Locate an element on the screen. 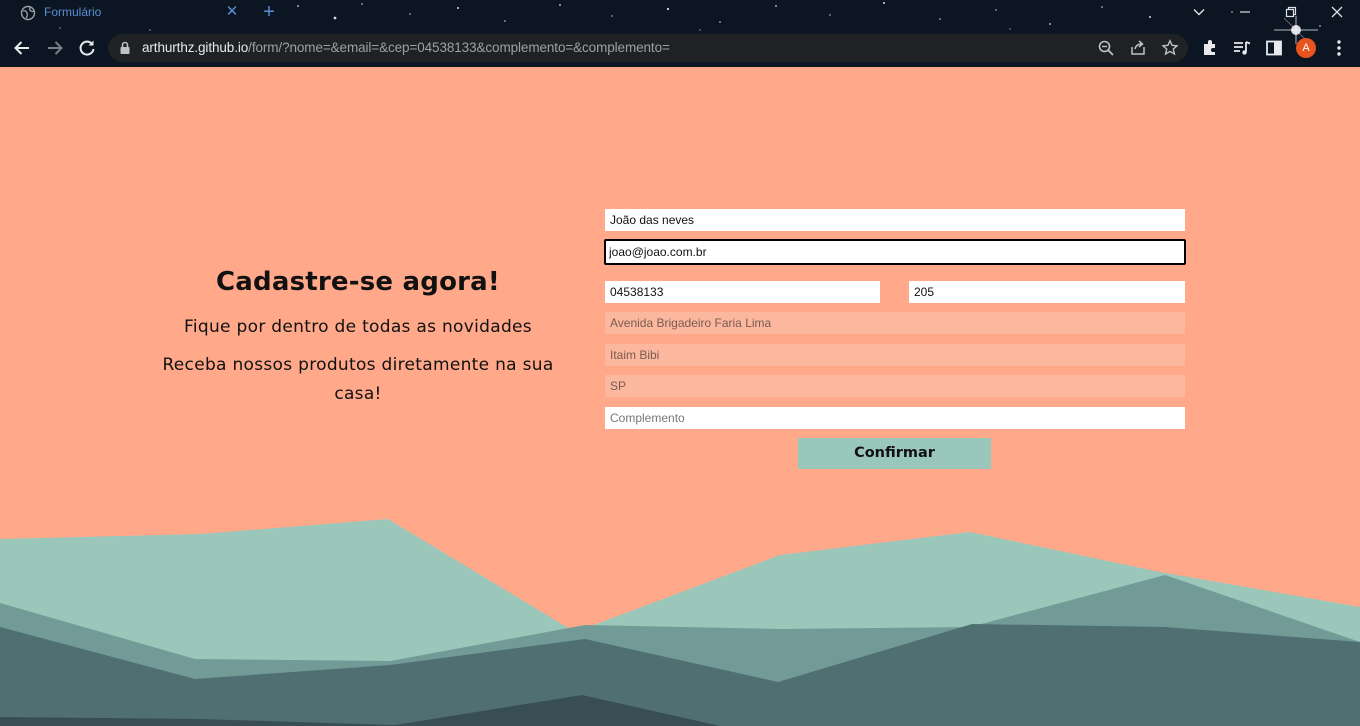 This screenshot has height=726, width=1360. extensions-icon is located at coordinates (1210, 48).